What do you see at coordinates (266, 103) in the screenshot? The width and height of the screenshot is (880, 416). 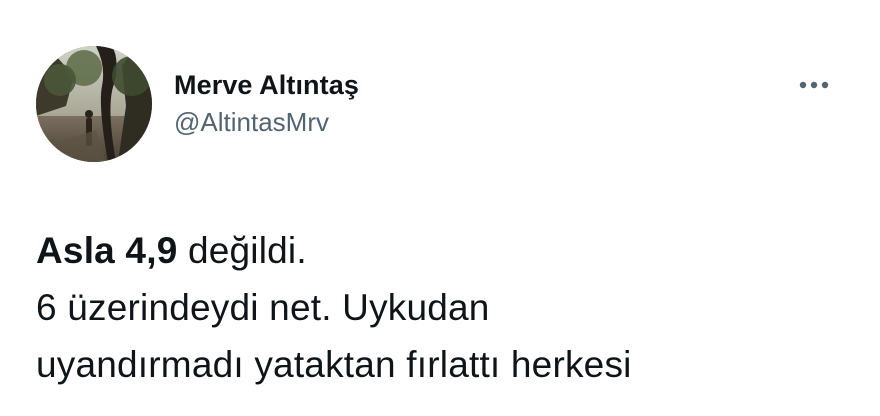 I see `author-block: Merve Altıntaş @AltintasMrv` at bounding box center [266, 103].